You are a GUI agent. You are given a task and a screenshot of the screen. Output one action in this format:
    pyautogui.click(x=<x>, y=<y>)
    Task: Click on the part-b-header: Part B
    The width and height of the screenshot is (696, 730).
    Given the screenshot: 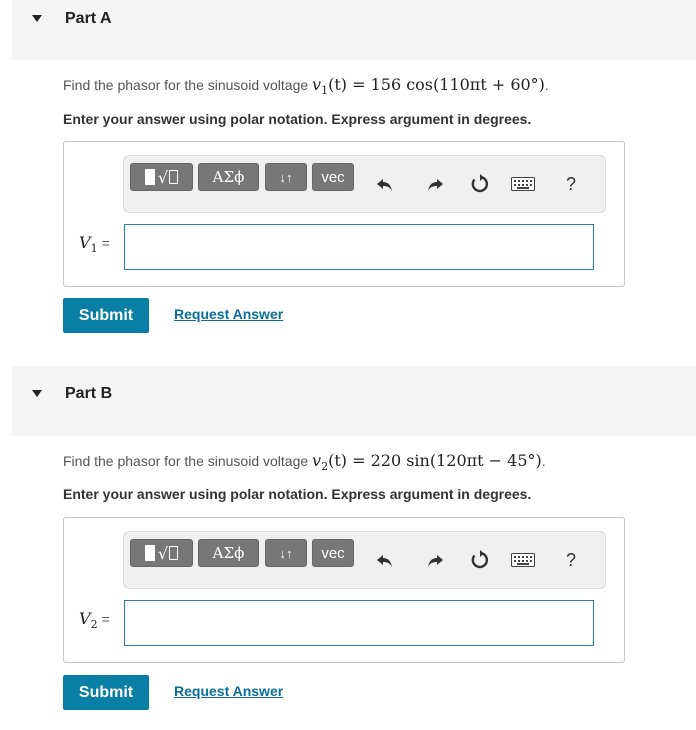 What is the action you would take?
    pyautogui.click(x=354, y=401)
    